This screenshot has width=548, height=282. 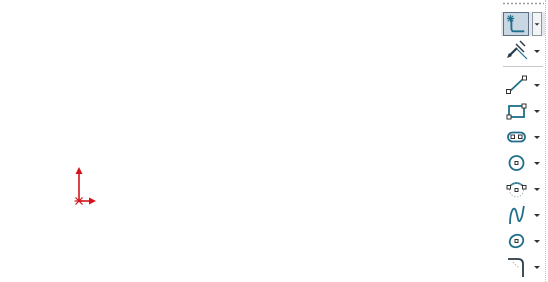 I want to click on rectangle-button, so click(x=523, y=111).